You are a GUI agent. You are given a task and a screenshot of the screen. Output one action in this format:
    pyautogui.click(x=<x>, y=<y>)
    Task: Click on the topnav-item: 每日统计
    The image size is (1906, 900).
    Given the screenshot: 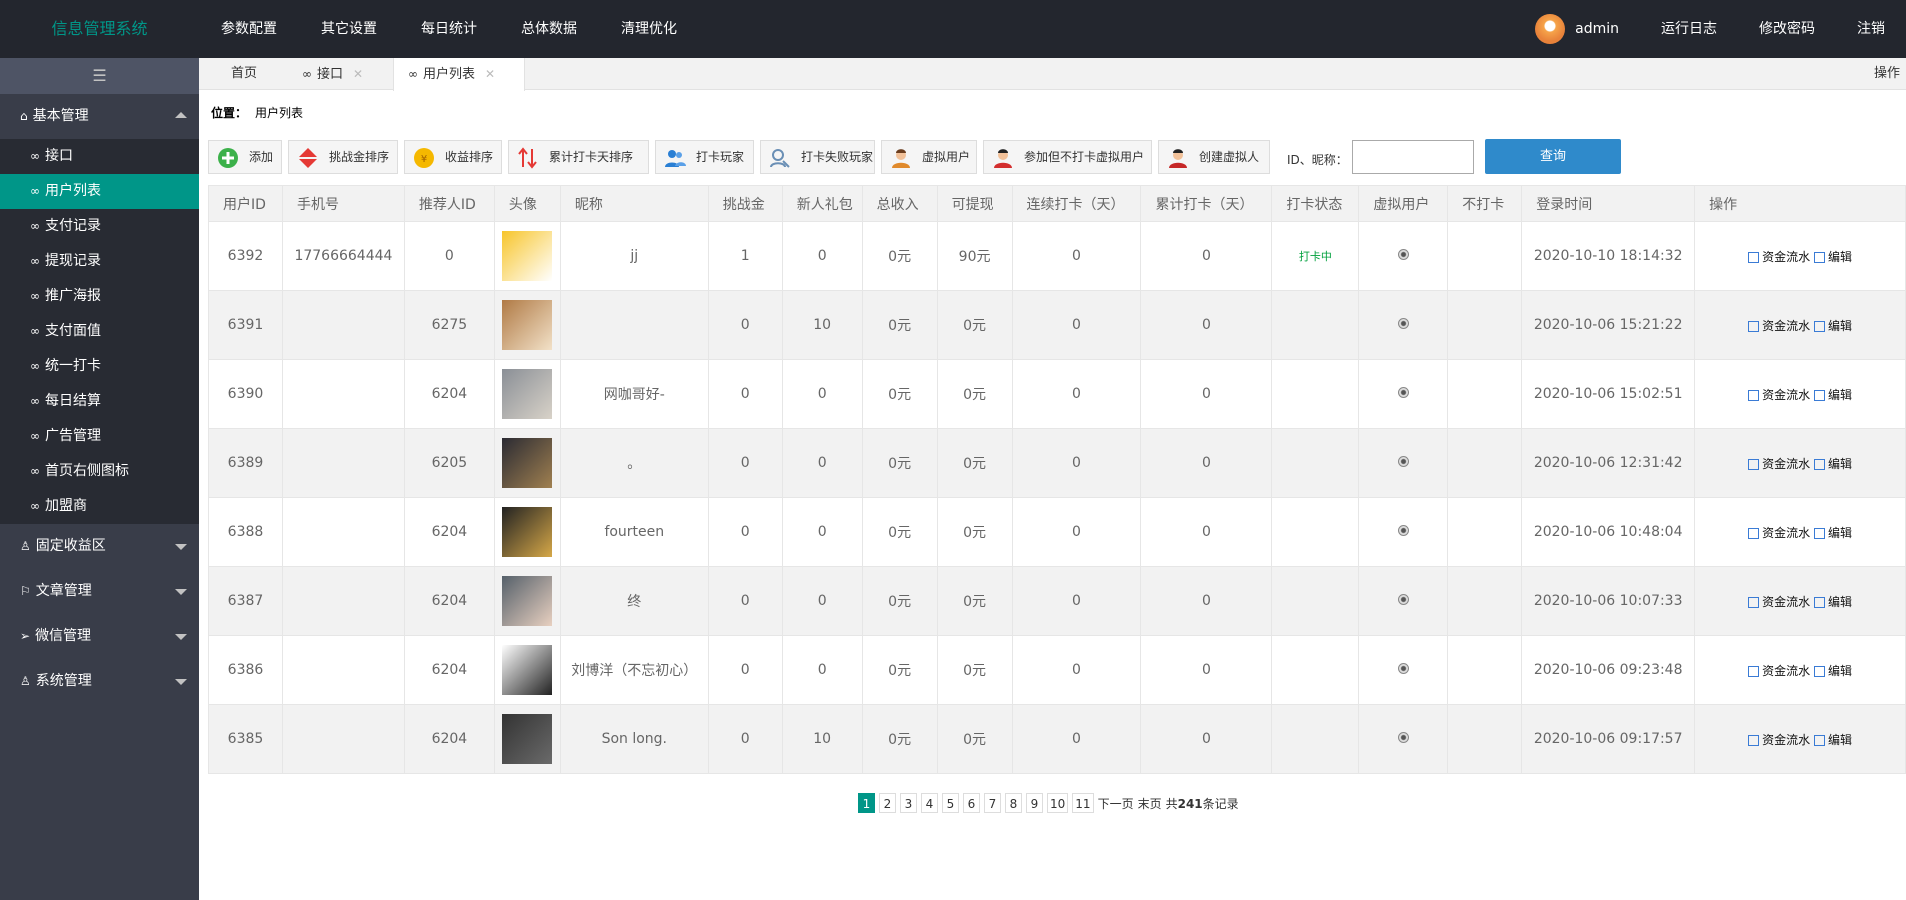 What is the action you would take?
    pyautogui.click(x=449, y=29)
    